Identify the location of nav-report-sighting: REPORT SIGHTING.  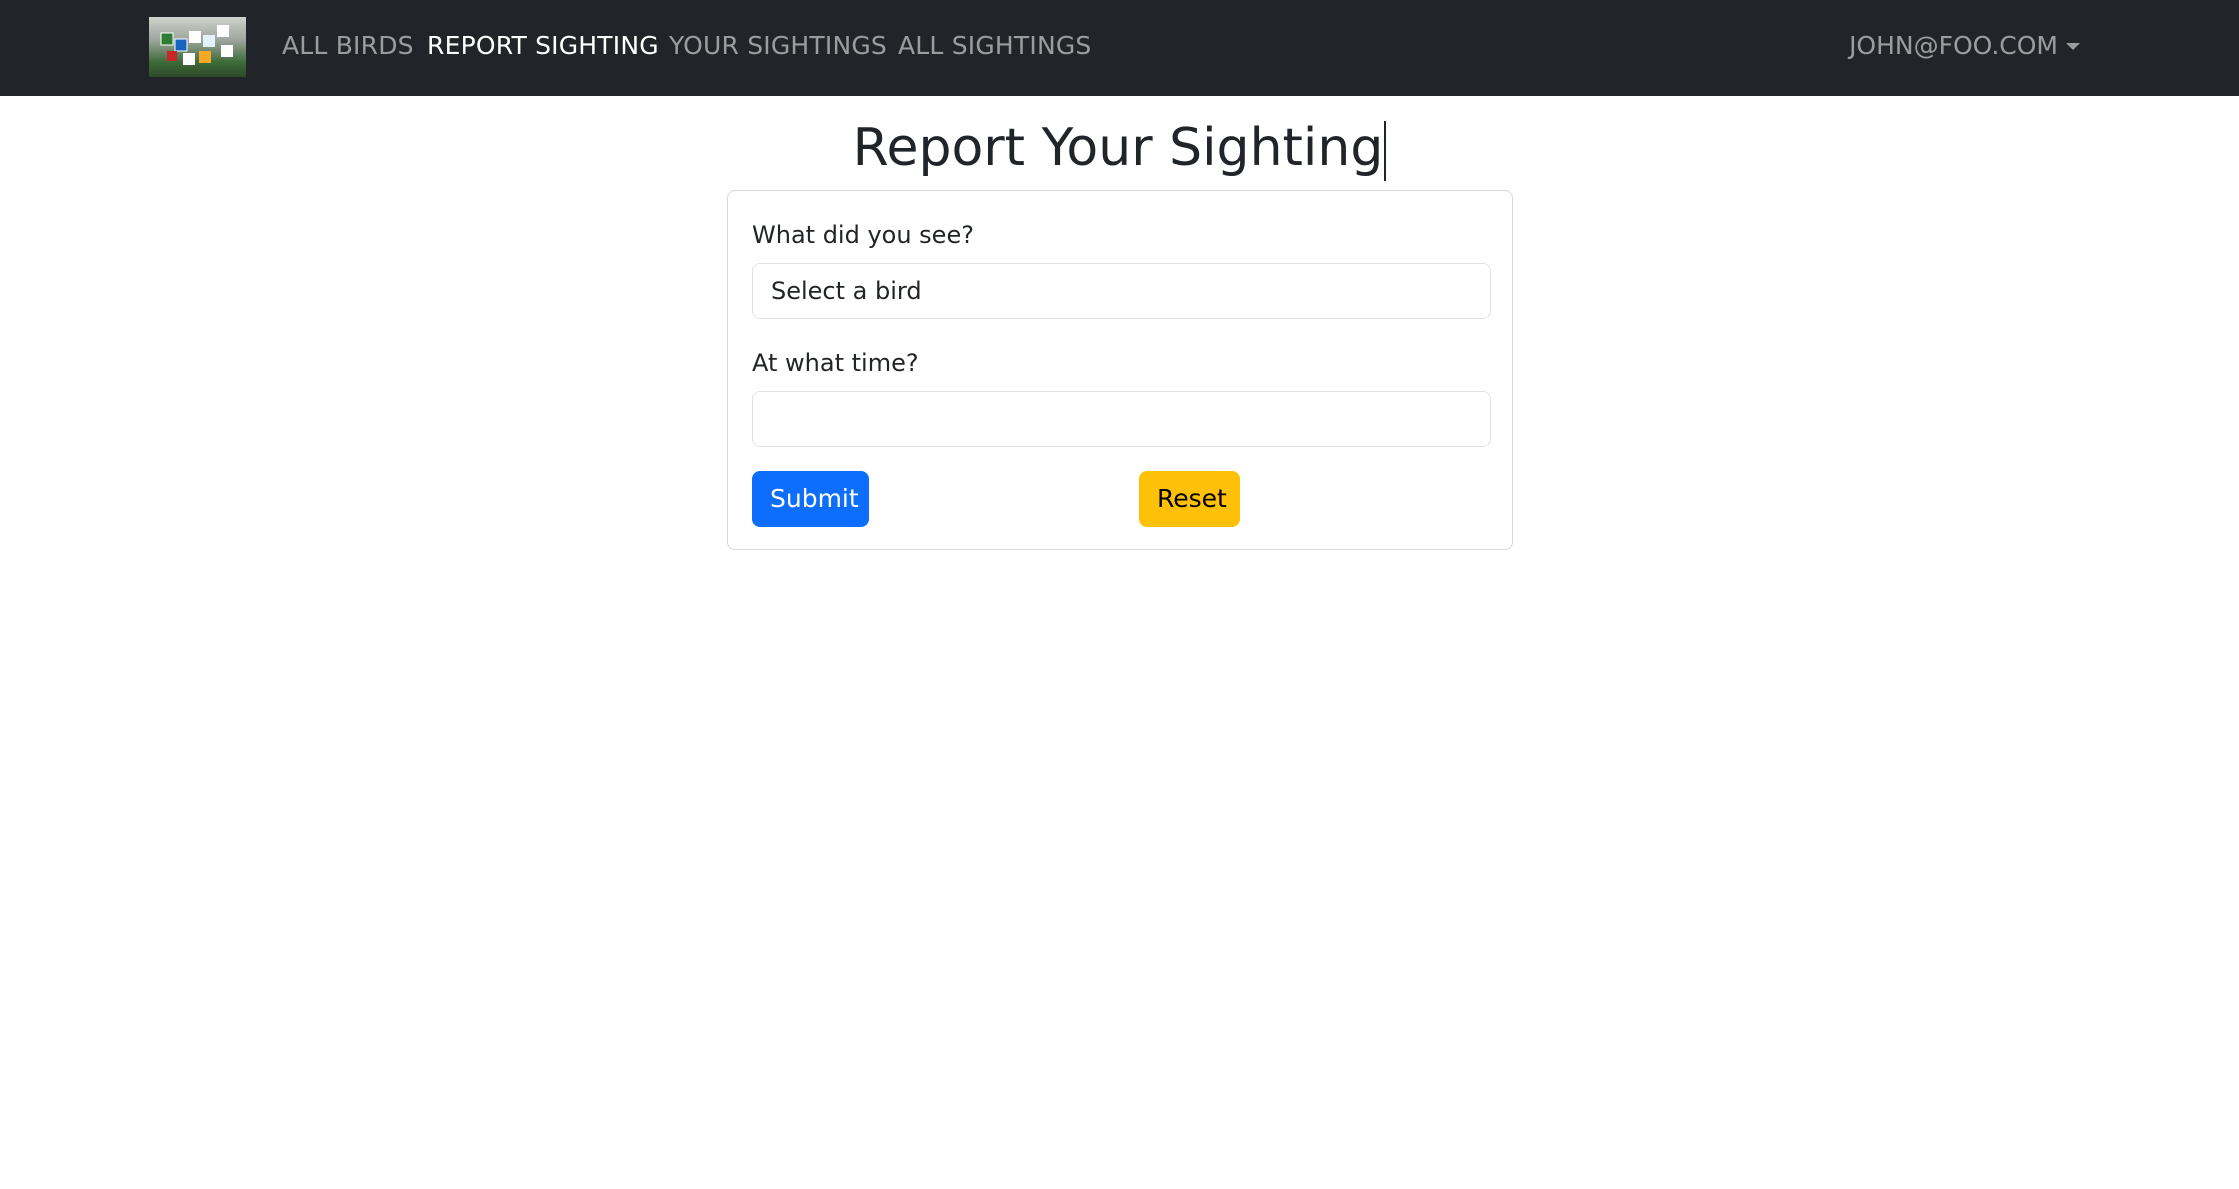
(543, 46).